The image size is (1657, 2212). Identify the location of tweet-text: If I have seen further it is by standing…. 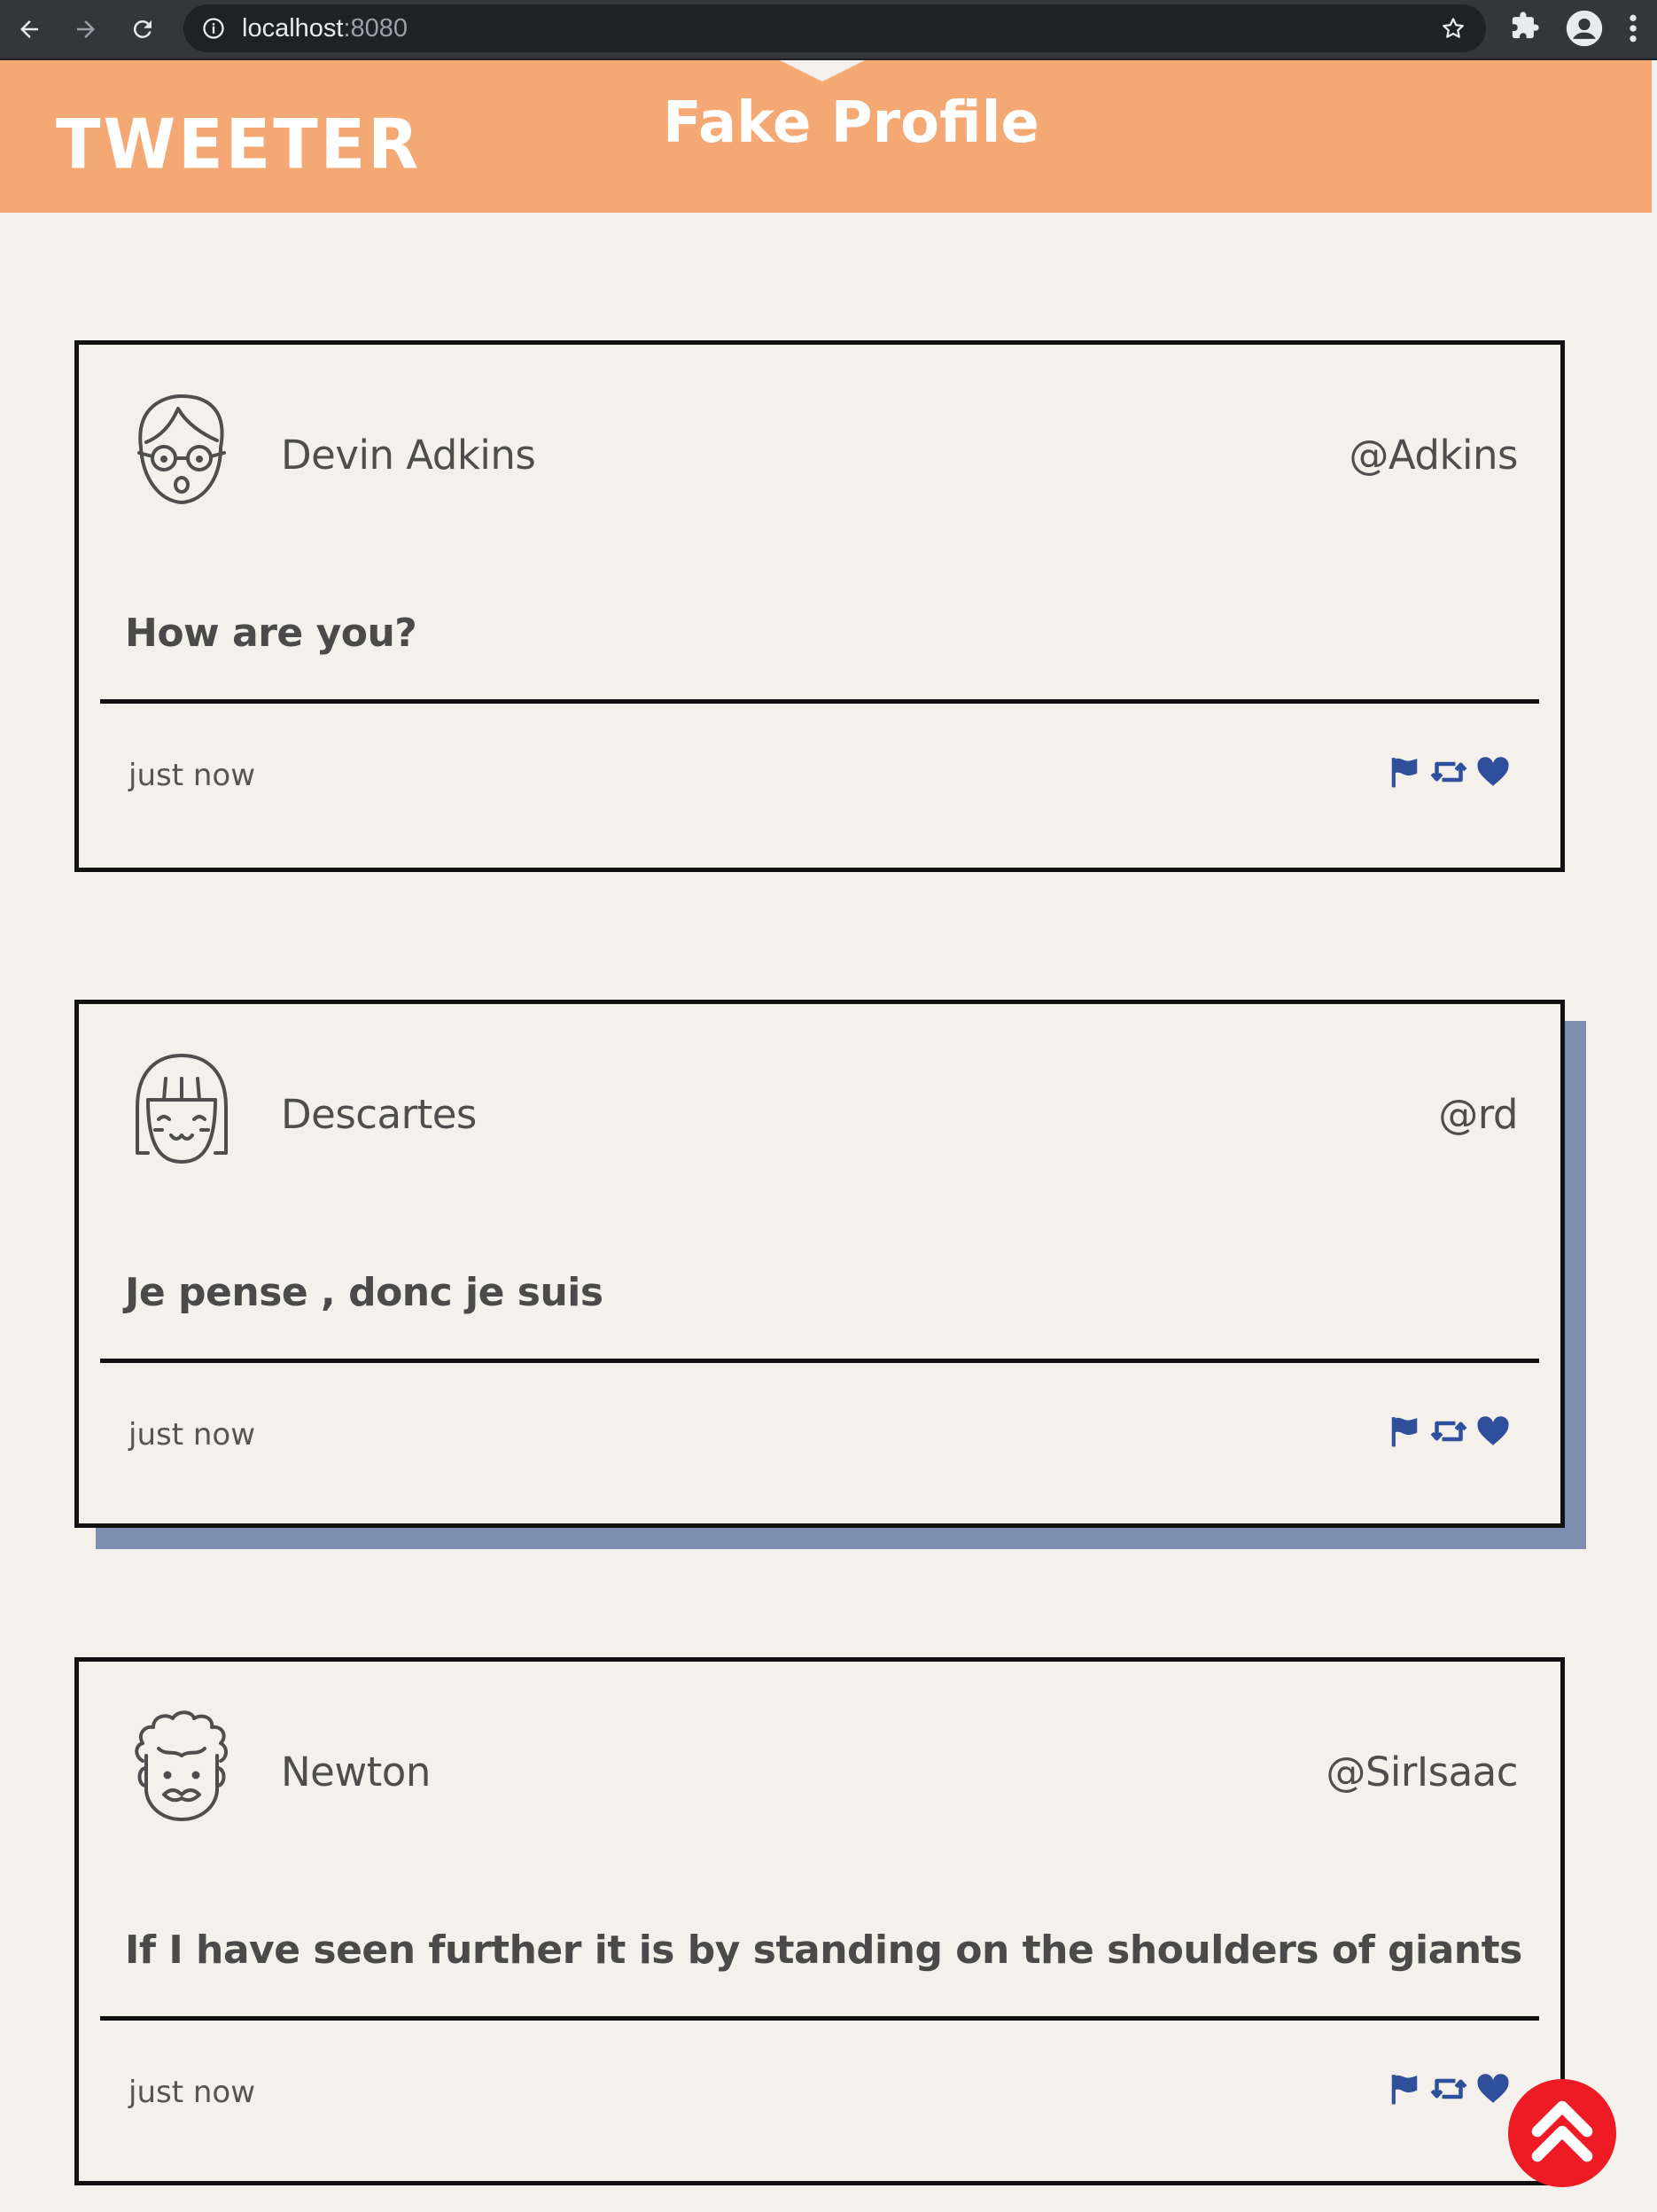
(823, 1950).